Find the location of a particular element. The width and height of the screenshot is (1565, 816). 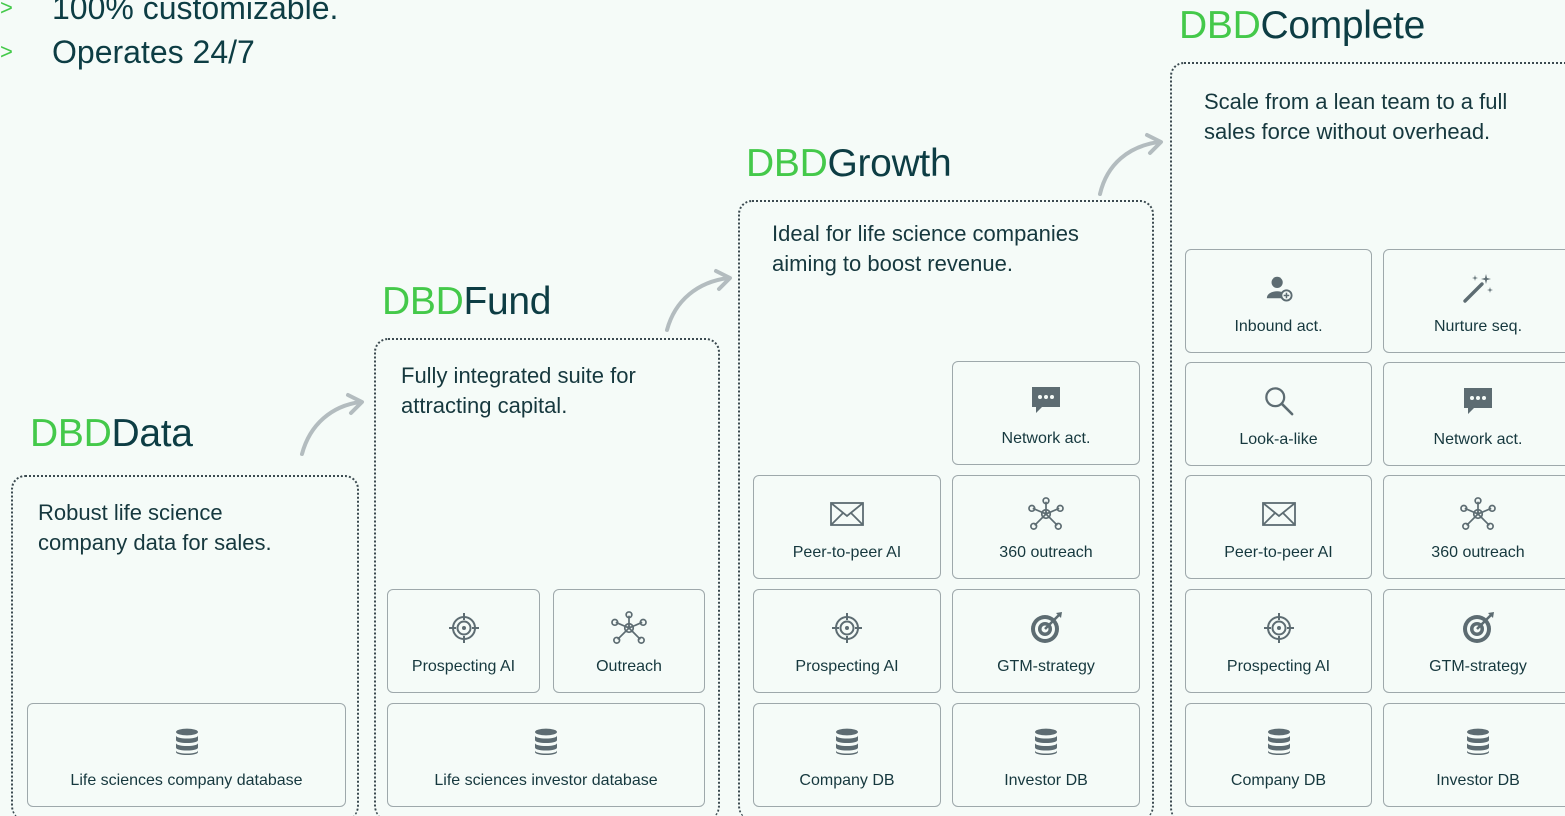

bullet-item: > 100% customizable. is located at coordinates (169, 15).